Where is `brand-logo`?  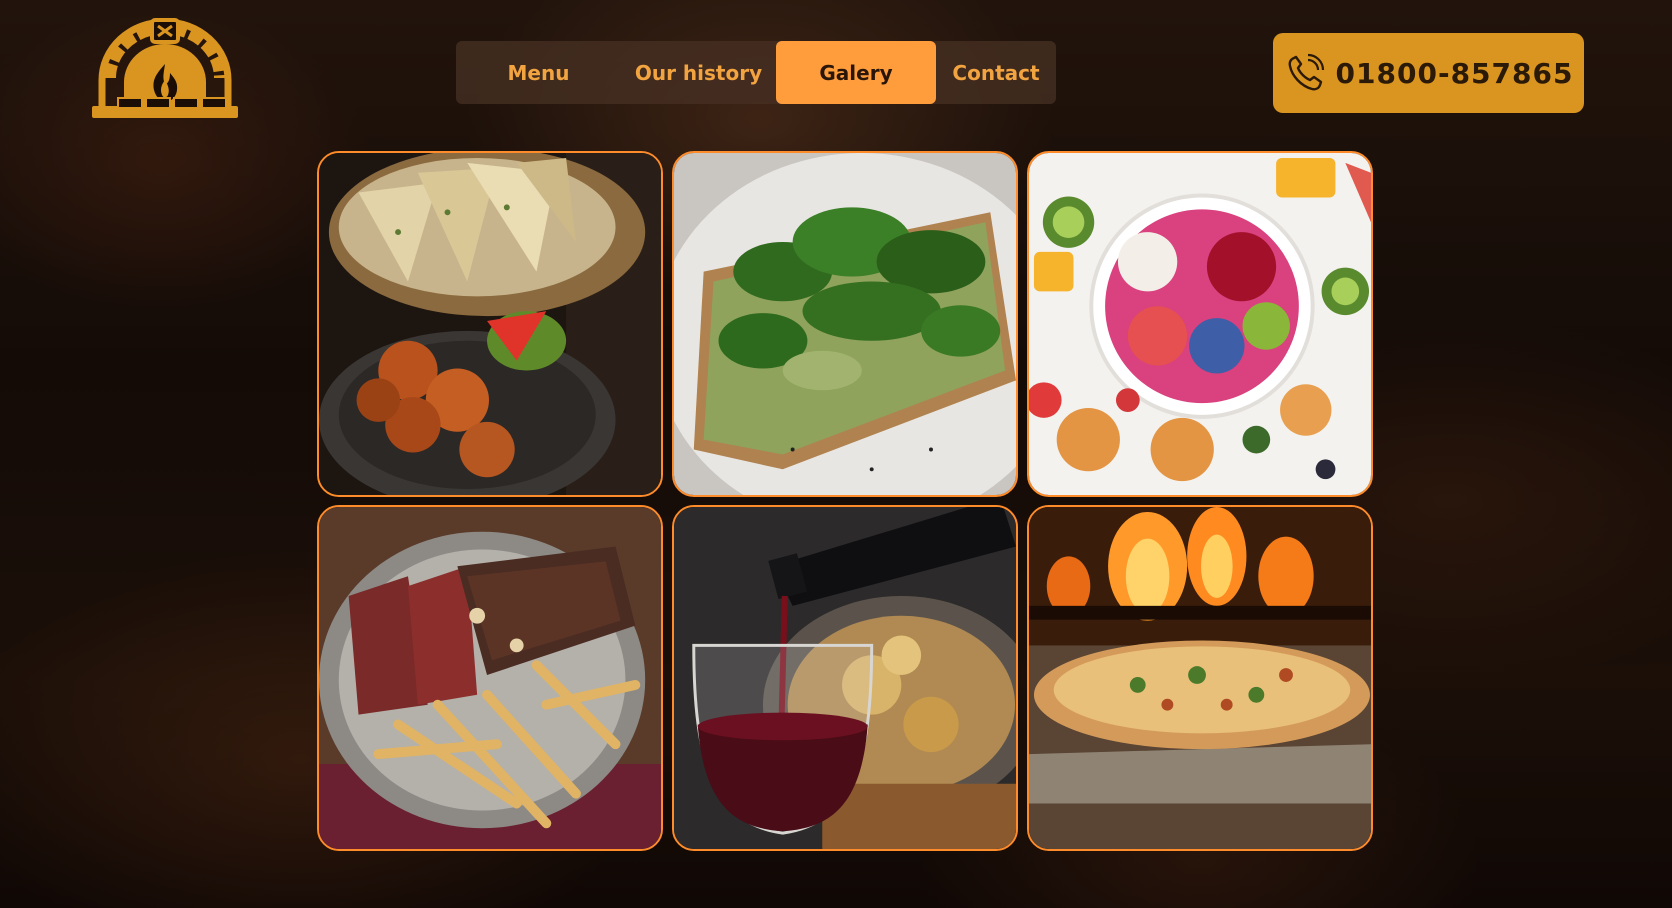
brand-logo is located at coordinates (165, 69).